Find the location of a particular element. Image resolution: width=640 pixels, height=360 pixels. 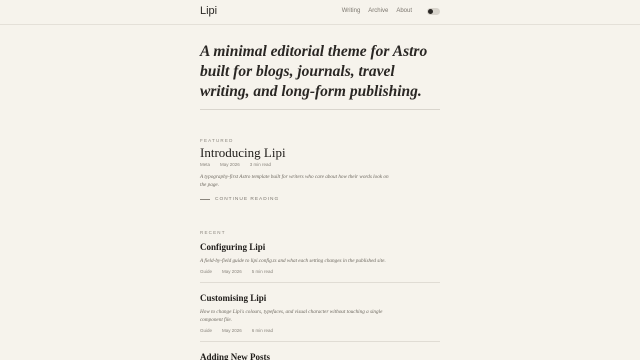

post-title: Customising Lipi is located at coordinates (233, 298).